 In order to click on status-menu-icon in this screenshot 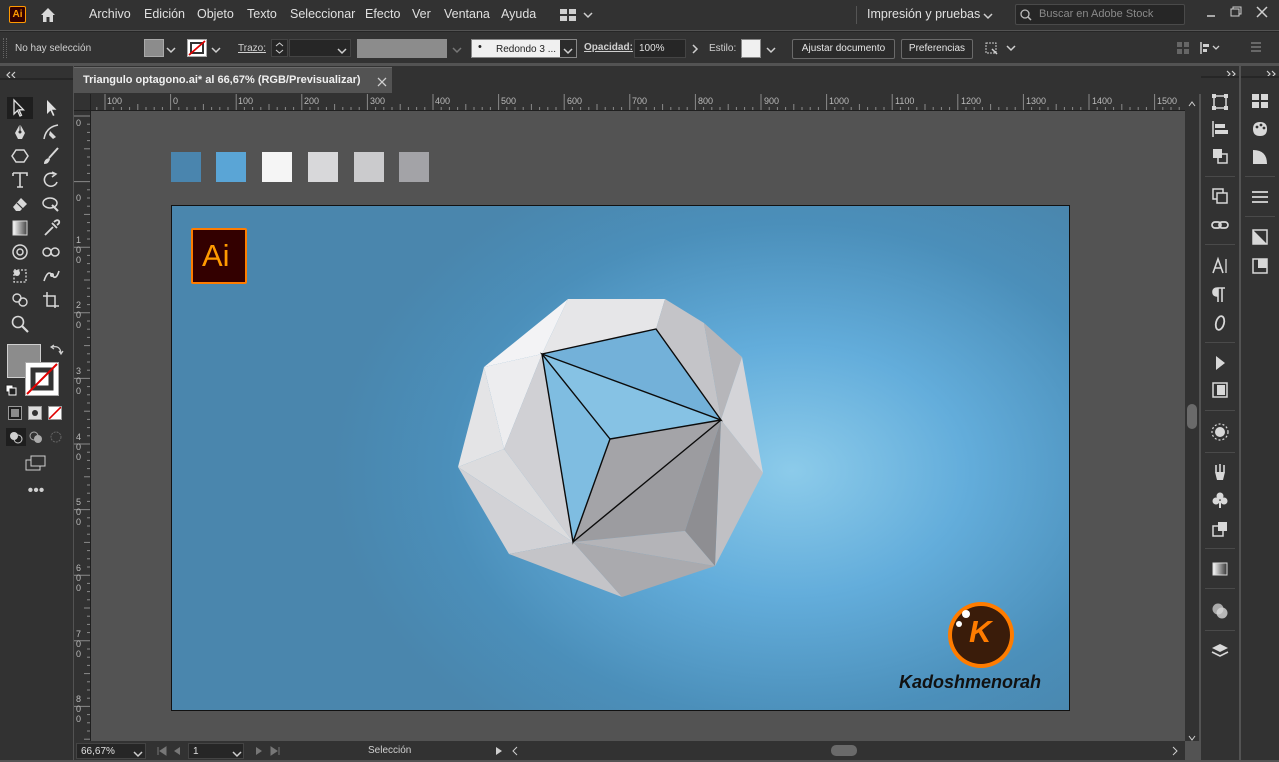, I will do `click(499, 750)`.